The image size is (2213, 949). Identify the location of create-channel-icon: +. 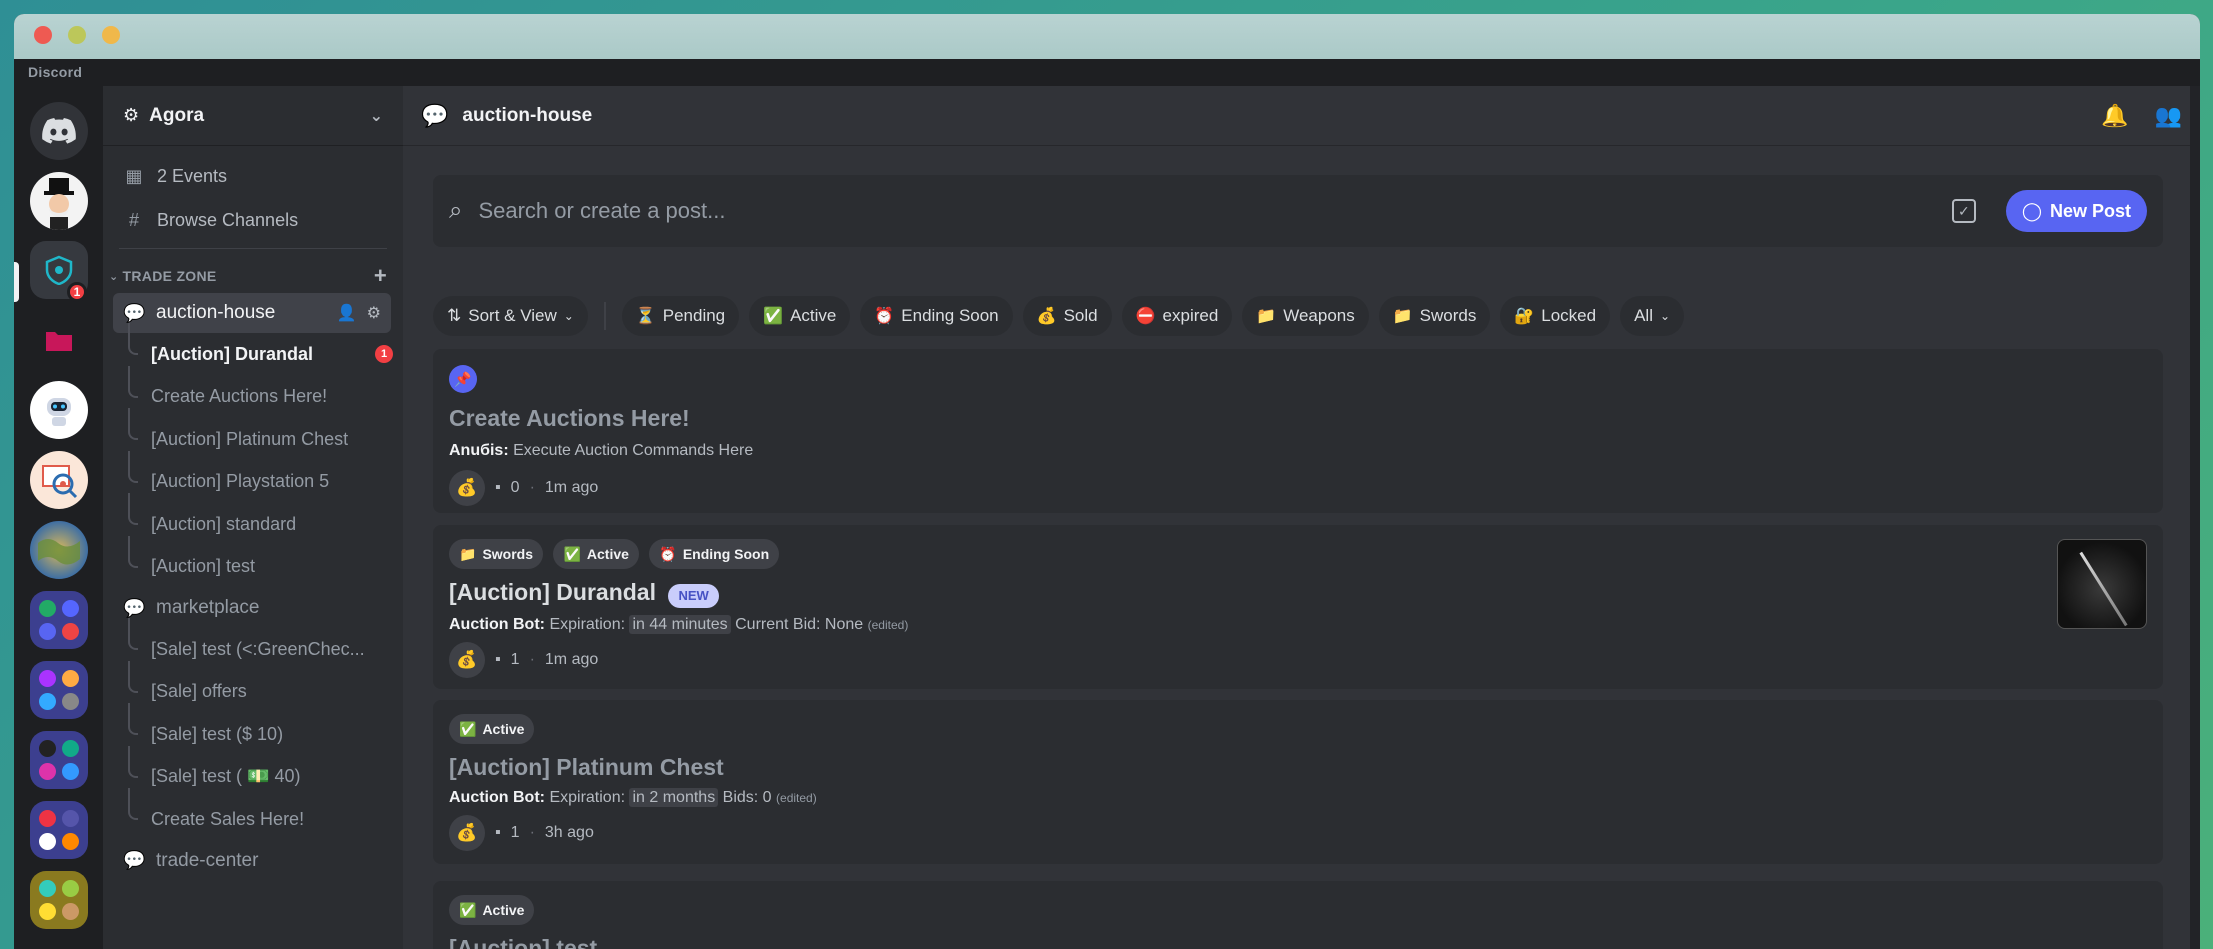
(380, 276).